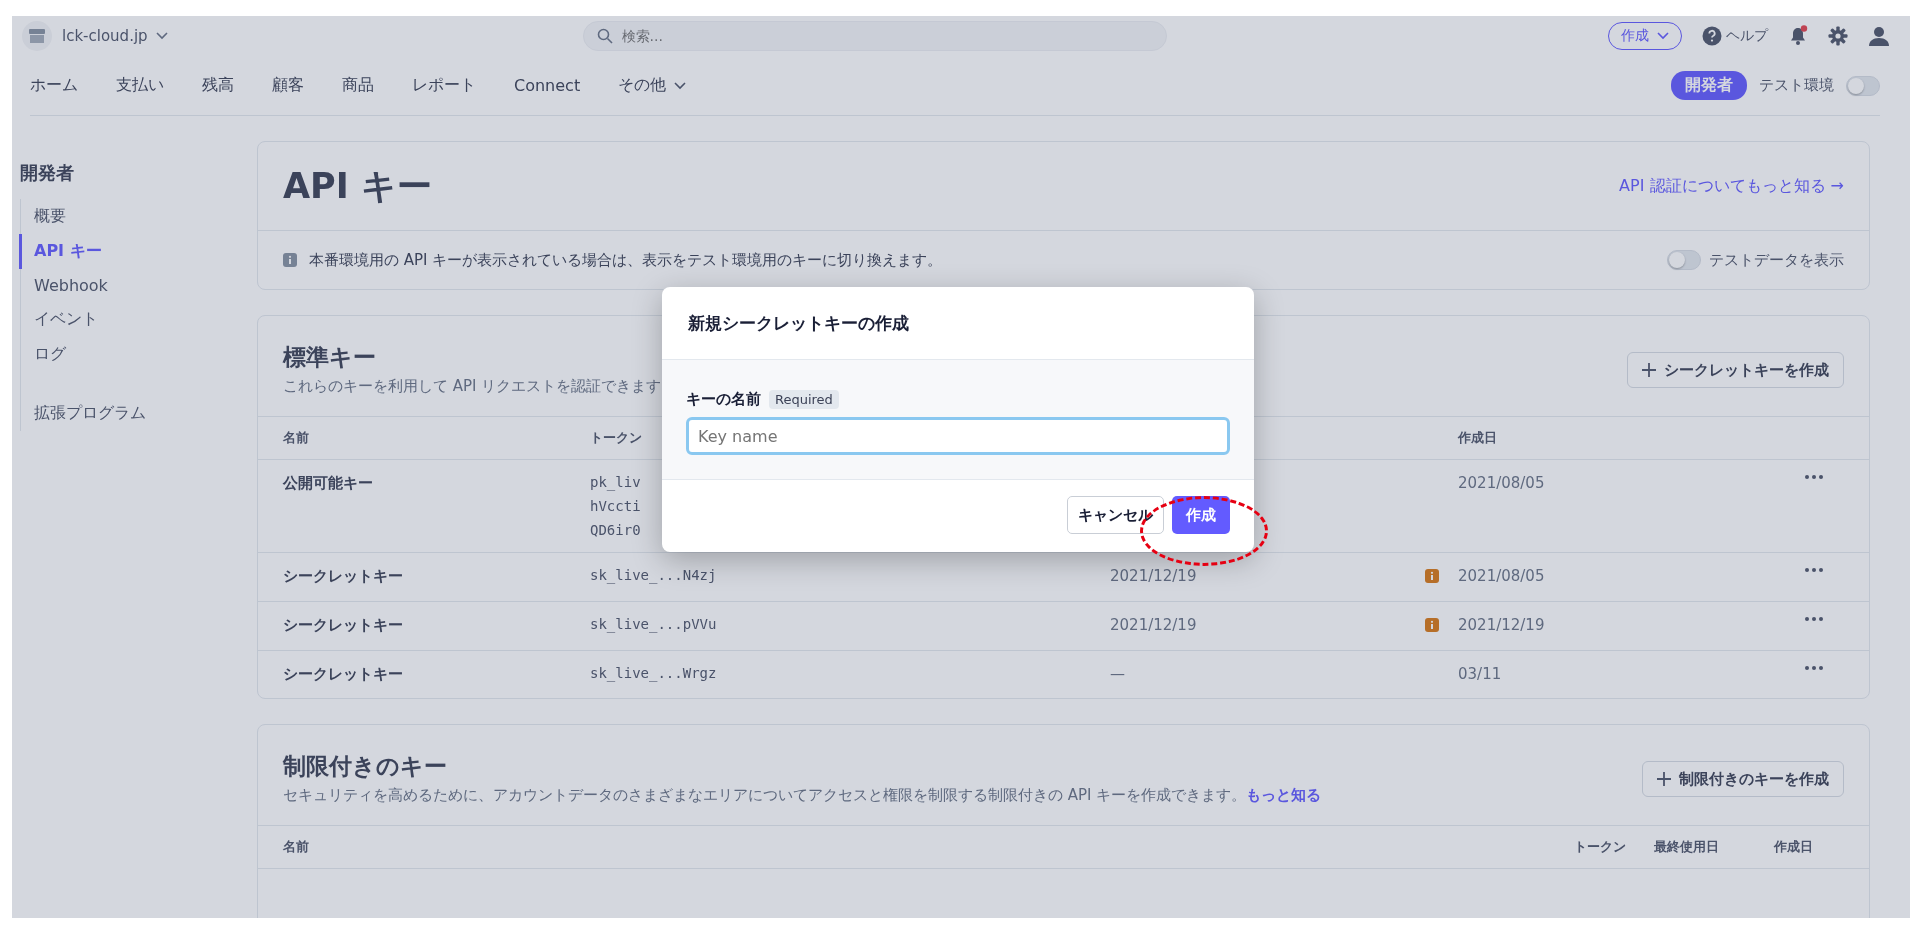  Describe the element at coordinates (802, 795) in the screenshot. I see `section-description: セキュリティを高めるために、アカウントデータのさまざまなエリアについてアクセスと権限を制限する制限付きの API キーを作成できます。もっと知る` at that location.